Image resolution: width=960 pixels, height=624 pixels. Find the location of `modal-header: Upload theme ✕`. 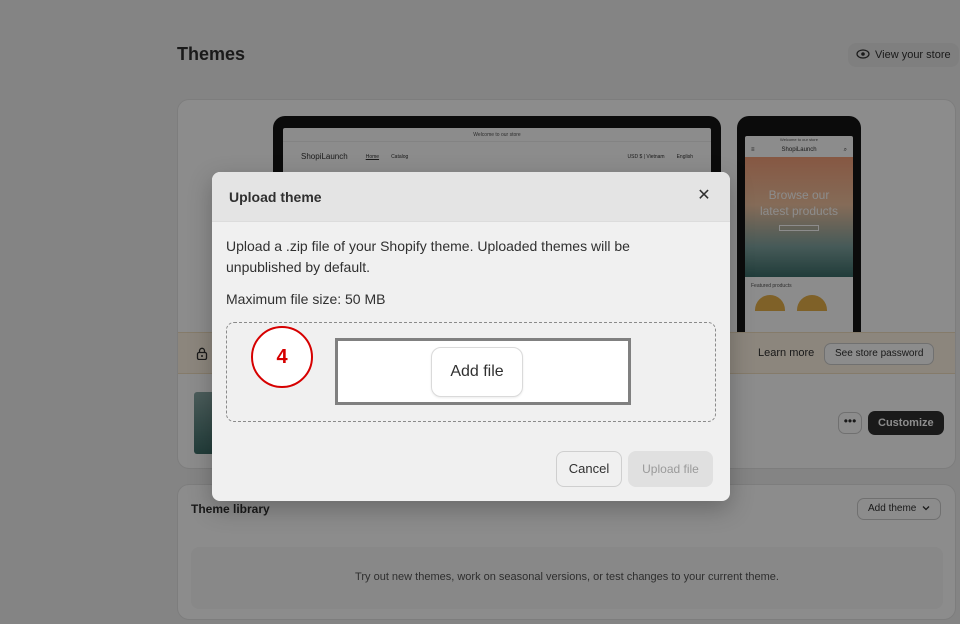

modal-header: Upload theme ✕ is located at coordinates (471, 197).